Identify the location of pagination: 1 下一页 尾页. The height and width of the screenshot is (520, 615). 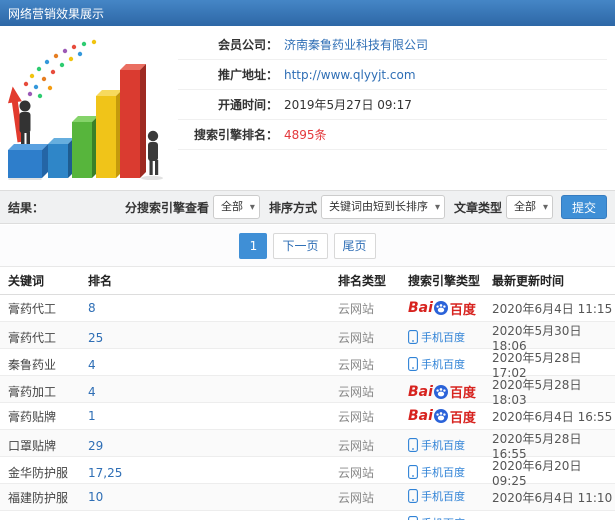
(307, 246).